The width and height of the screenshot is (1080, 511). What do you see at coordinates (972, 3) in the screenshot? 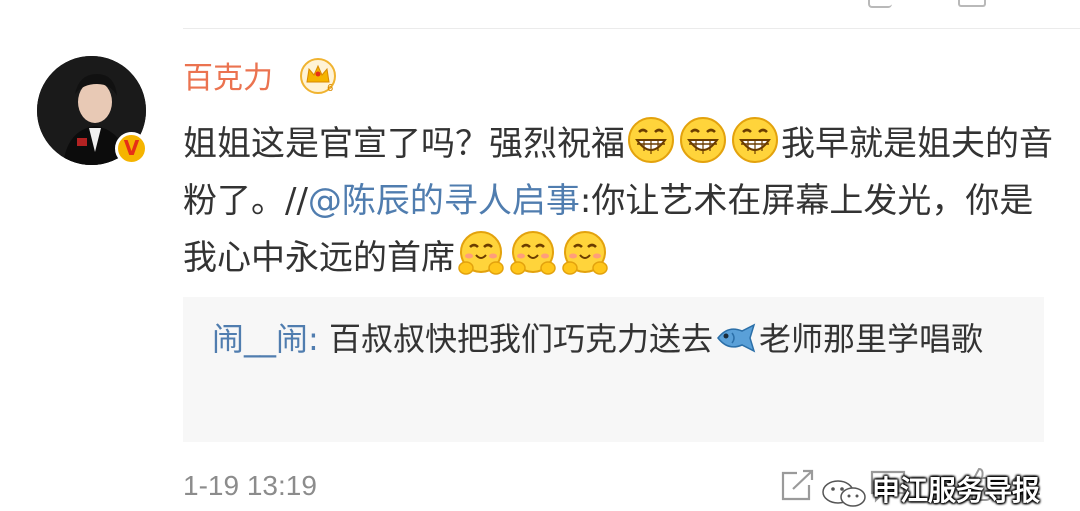
I see `top-comment-icon` at bounding box center [972, 3].